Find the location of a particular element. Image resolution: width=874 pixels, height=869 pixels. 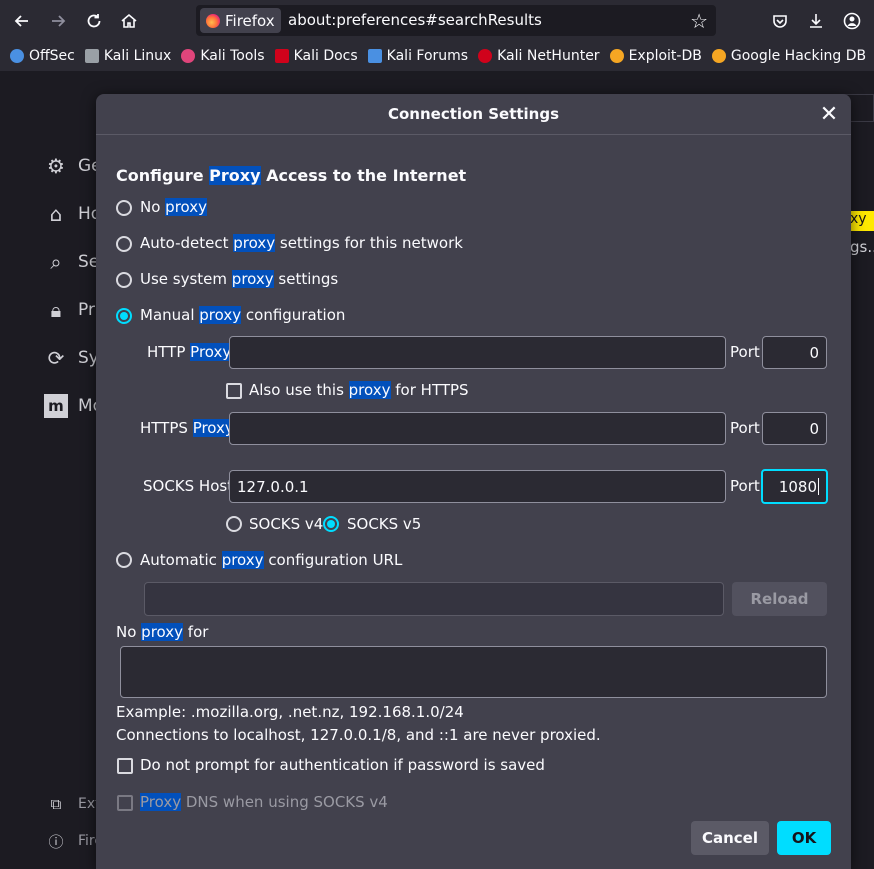

also-https-label: Also use this proxy for HTTPS is located at coordinates (359, 390).